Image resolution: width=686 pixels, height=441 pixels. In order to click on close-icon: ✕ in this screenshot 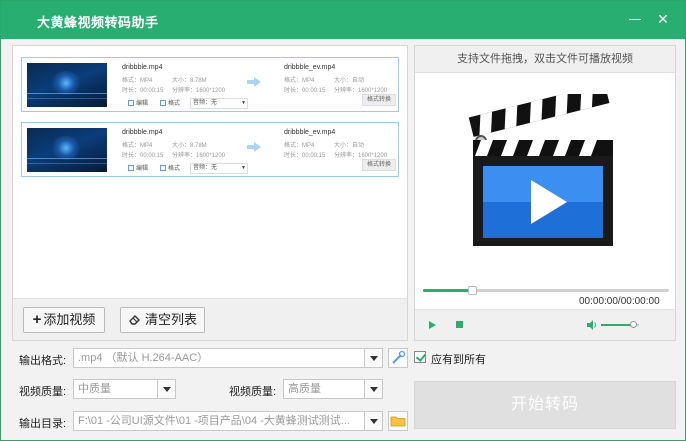, I will do `click(663, 19)`.